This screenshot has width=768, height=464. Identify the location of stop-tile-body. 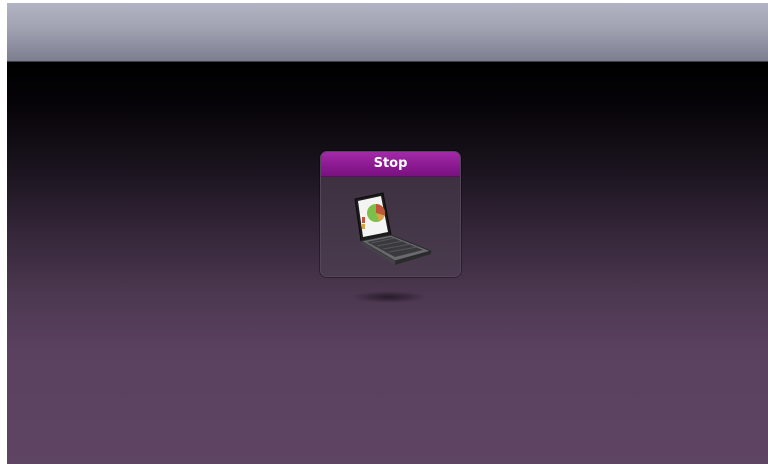
(390, 226).